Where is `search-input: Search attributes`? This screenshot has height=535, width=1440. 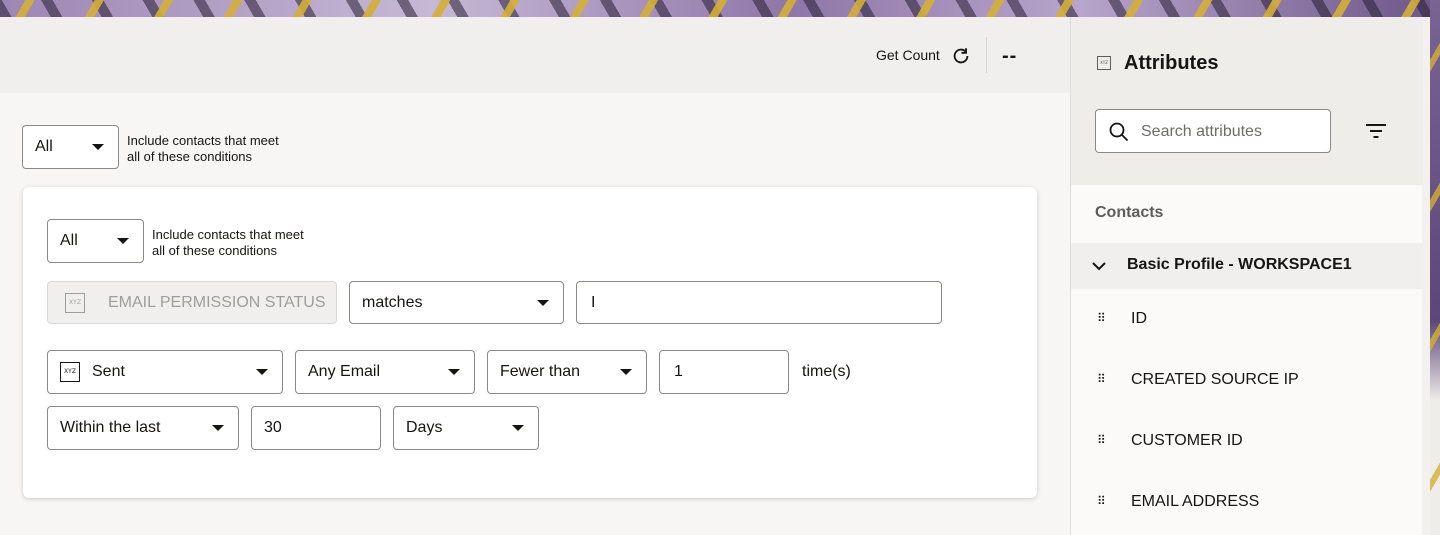
search-input: Search attributes is located at coordinates (1213, 131).